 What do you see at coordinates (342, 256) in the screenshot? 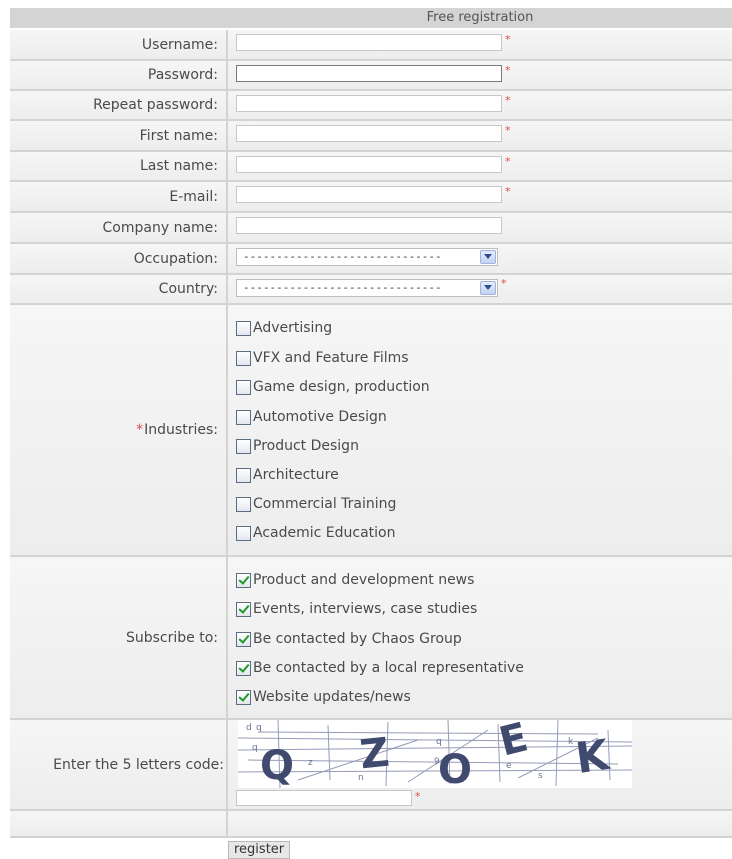
I see `occupation-selected-value: ------------------------------` at bounding box center [342, 256].